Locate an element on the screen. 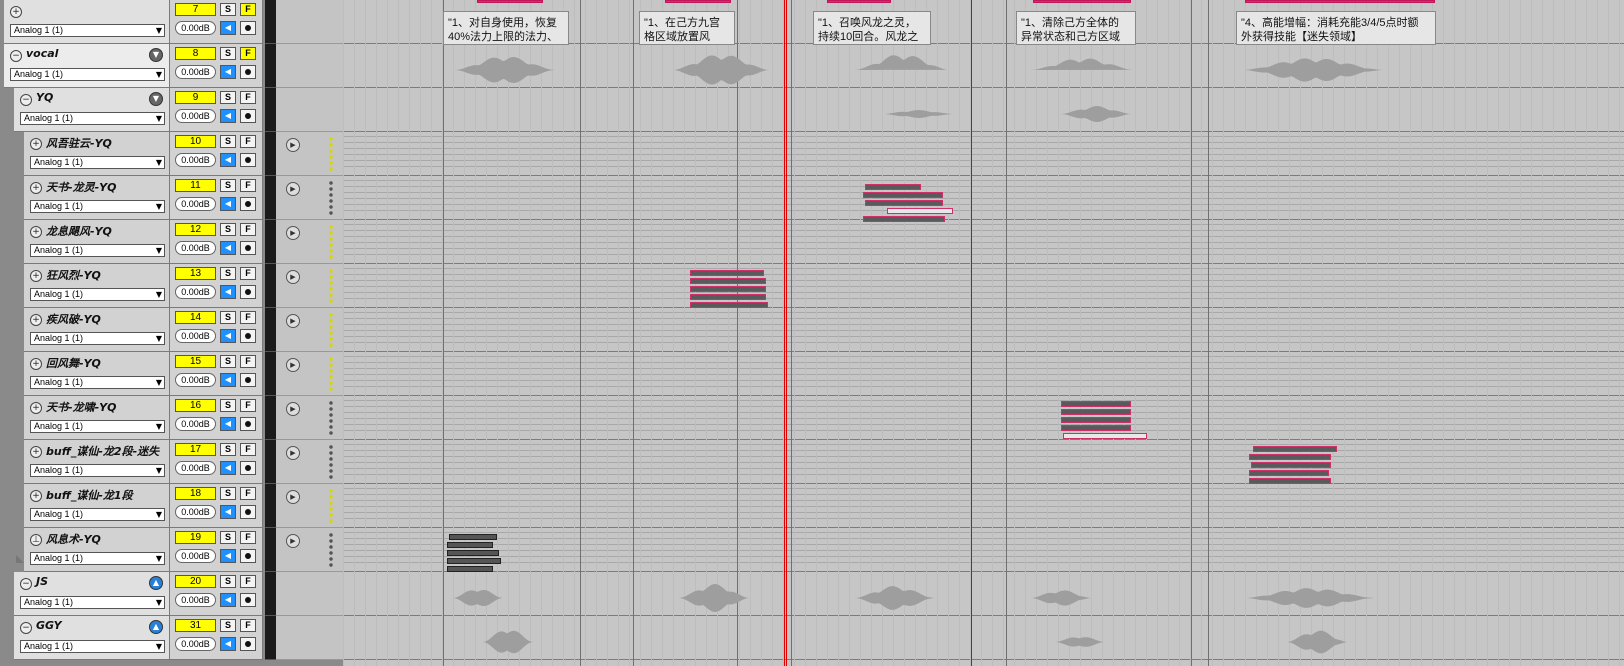 This screenshot has width=1624, height=666. track-name: 天书-龙灵-YQ is located at coordinates (81, 187).